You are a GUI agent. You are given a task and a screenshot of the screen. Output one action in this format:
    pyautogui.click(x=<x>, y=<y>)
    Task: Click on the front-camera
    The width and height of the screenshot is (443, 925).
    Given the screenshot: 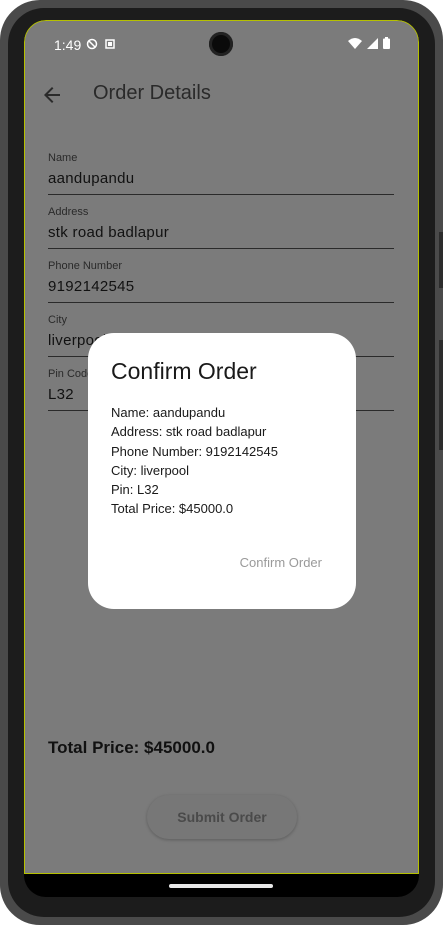 What is the action you would take?
    pyautogui.click(x=221, y=44)
    